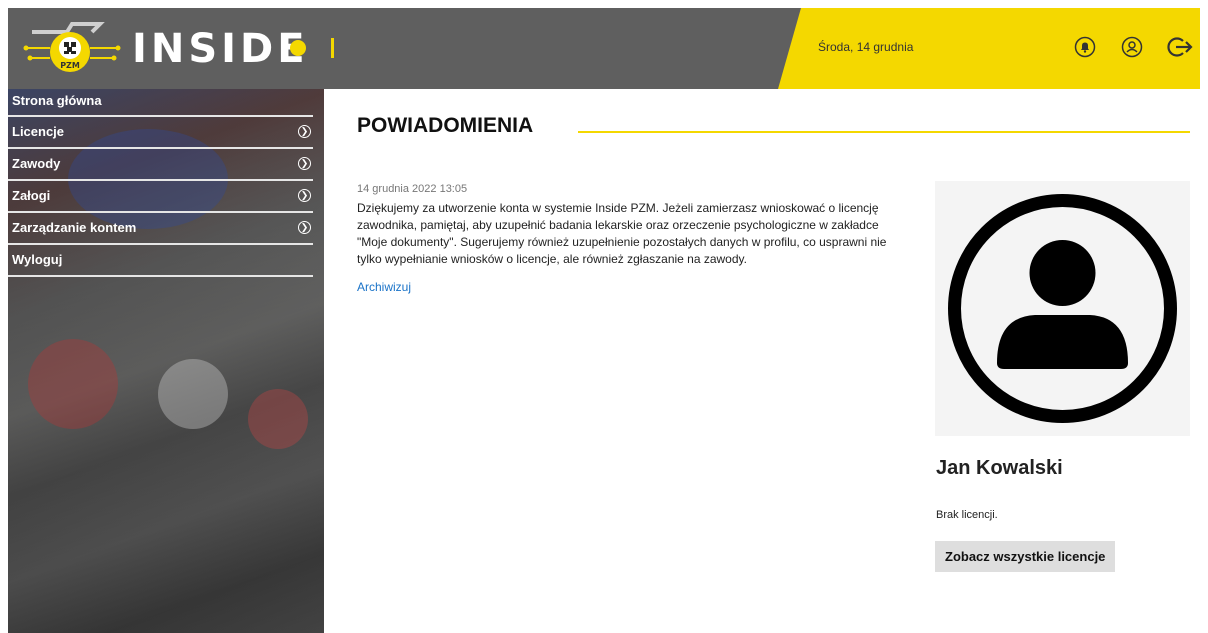  Describe the element at coordinates (31, 195) in the screenshot. I see `sidebar-item-label: Załogi` at that location.